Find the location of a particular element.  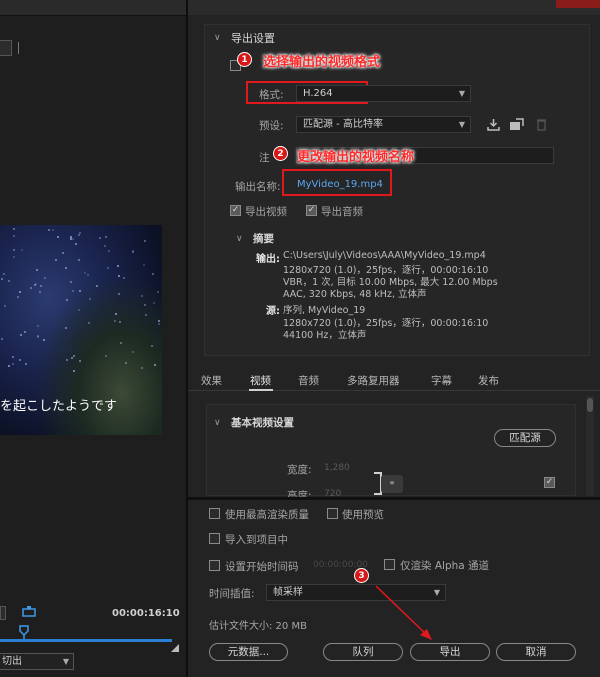

playhead-icon is located at coordinates (24, 632).